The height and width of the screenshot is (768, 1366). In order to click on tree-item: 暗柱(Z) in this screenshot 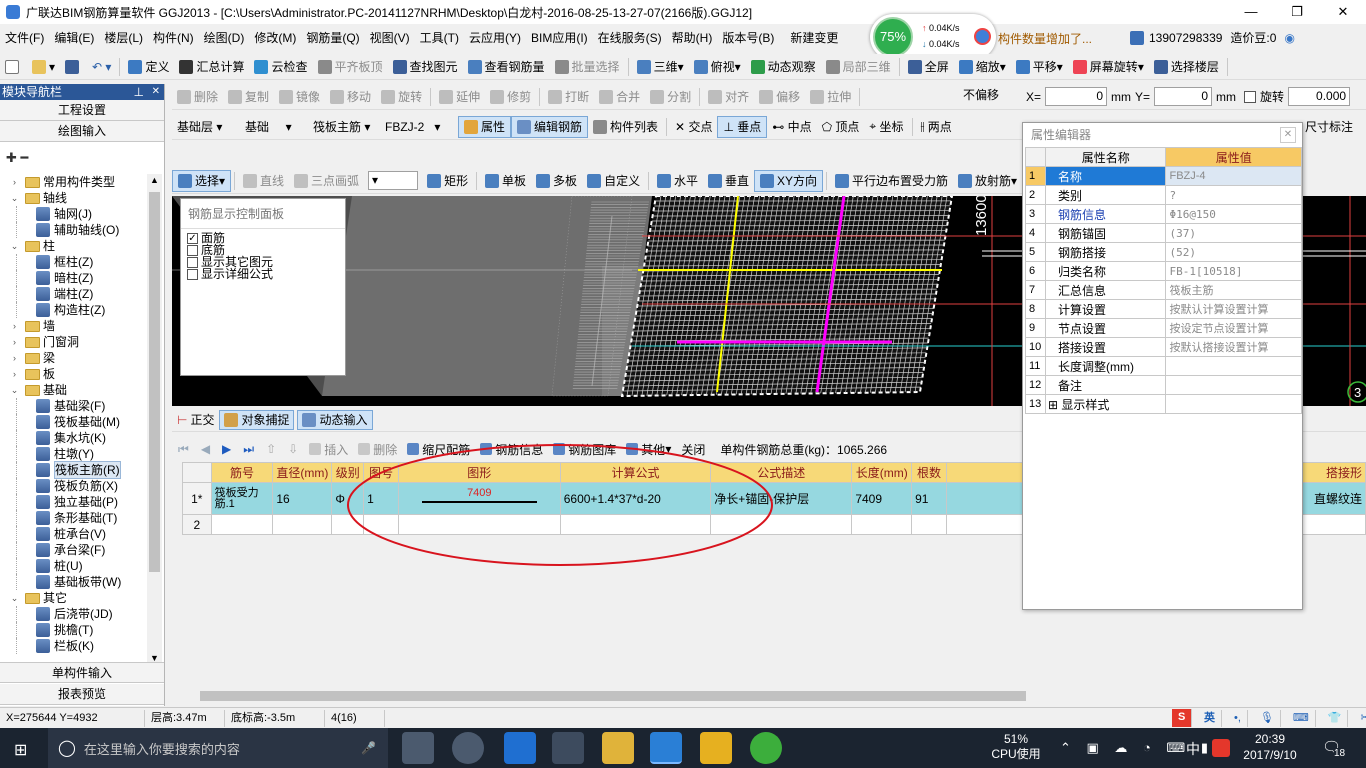, I will do `click(73, 278)`.